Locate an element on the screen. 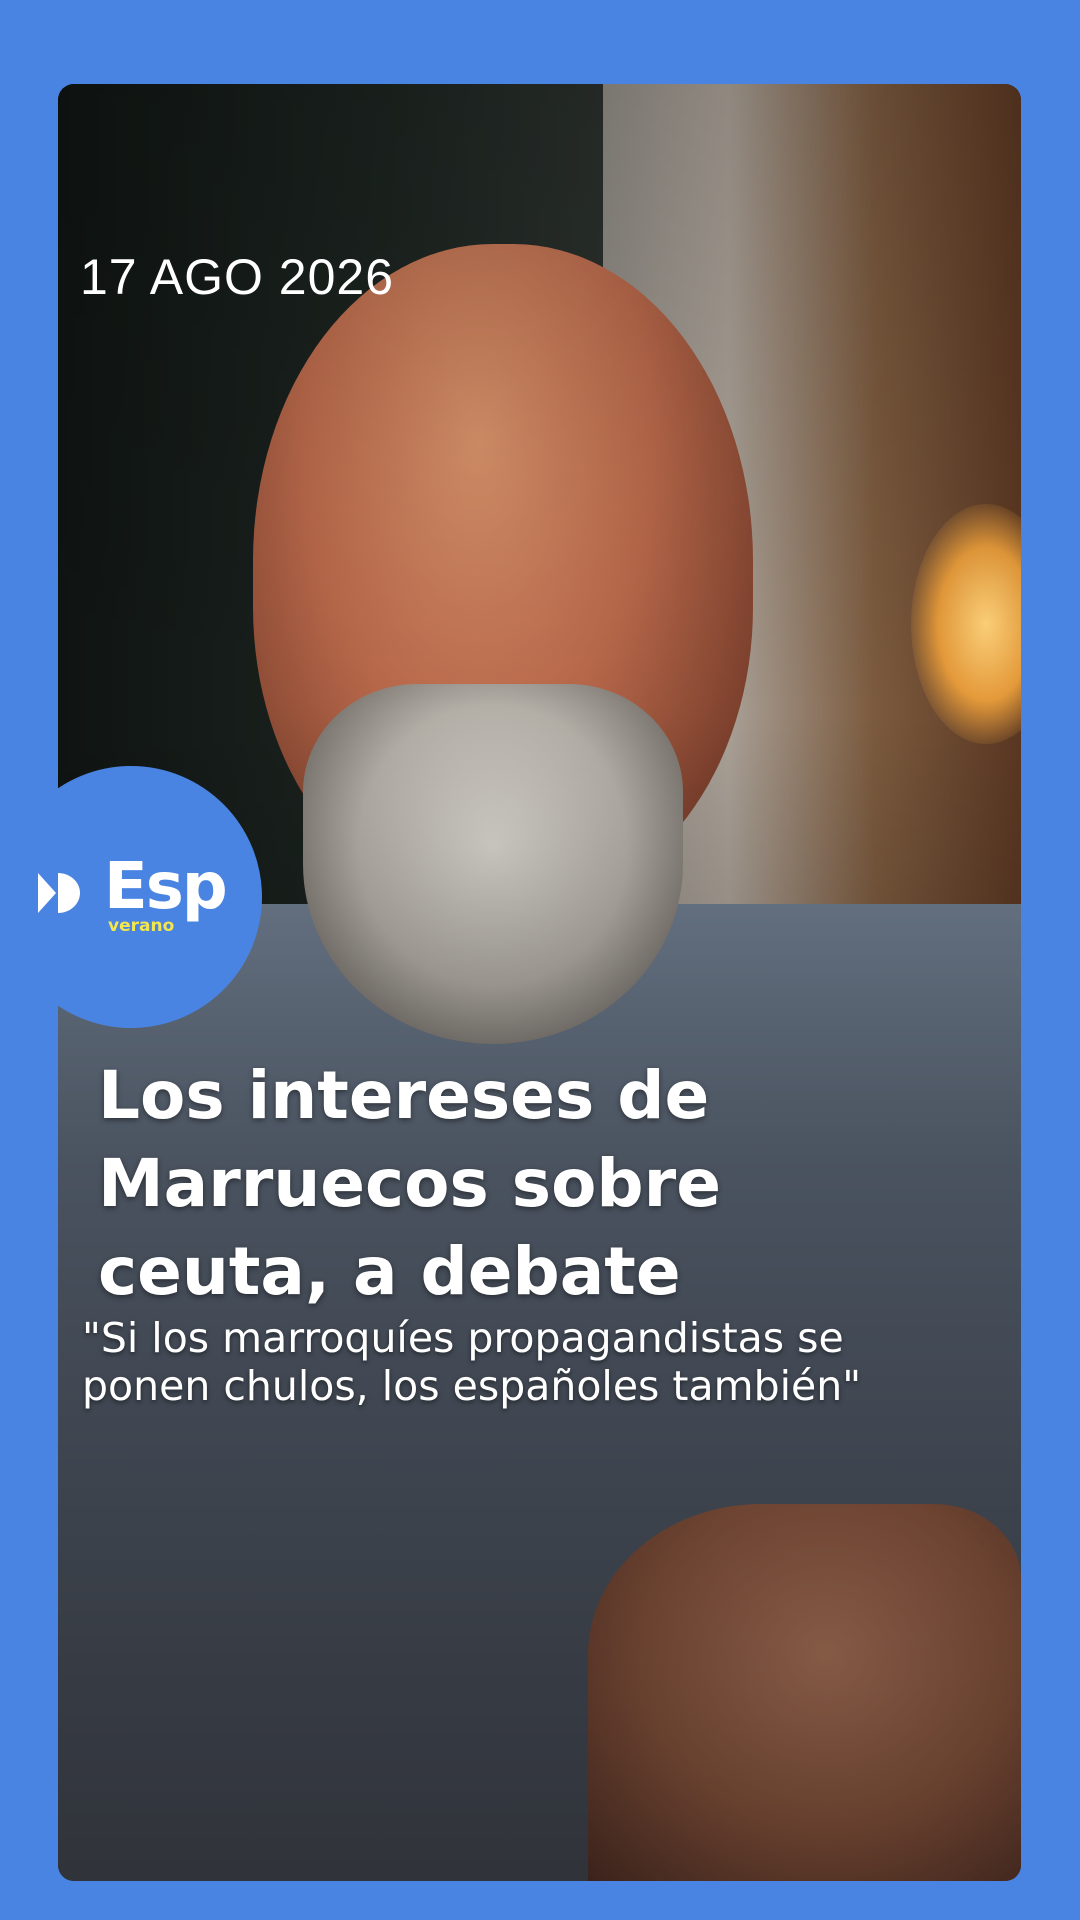 The image size is (1080, 1920). post-date: 17 AGO 2026 is located at coordinates (237, 277).